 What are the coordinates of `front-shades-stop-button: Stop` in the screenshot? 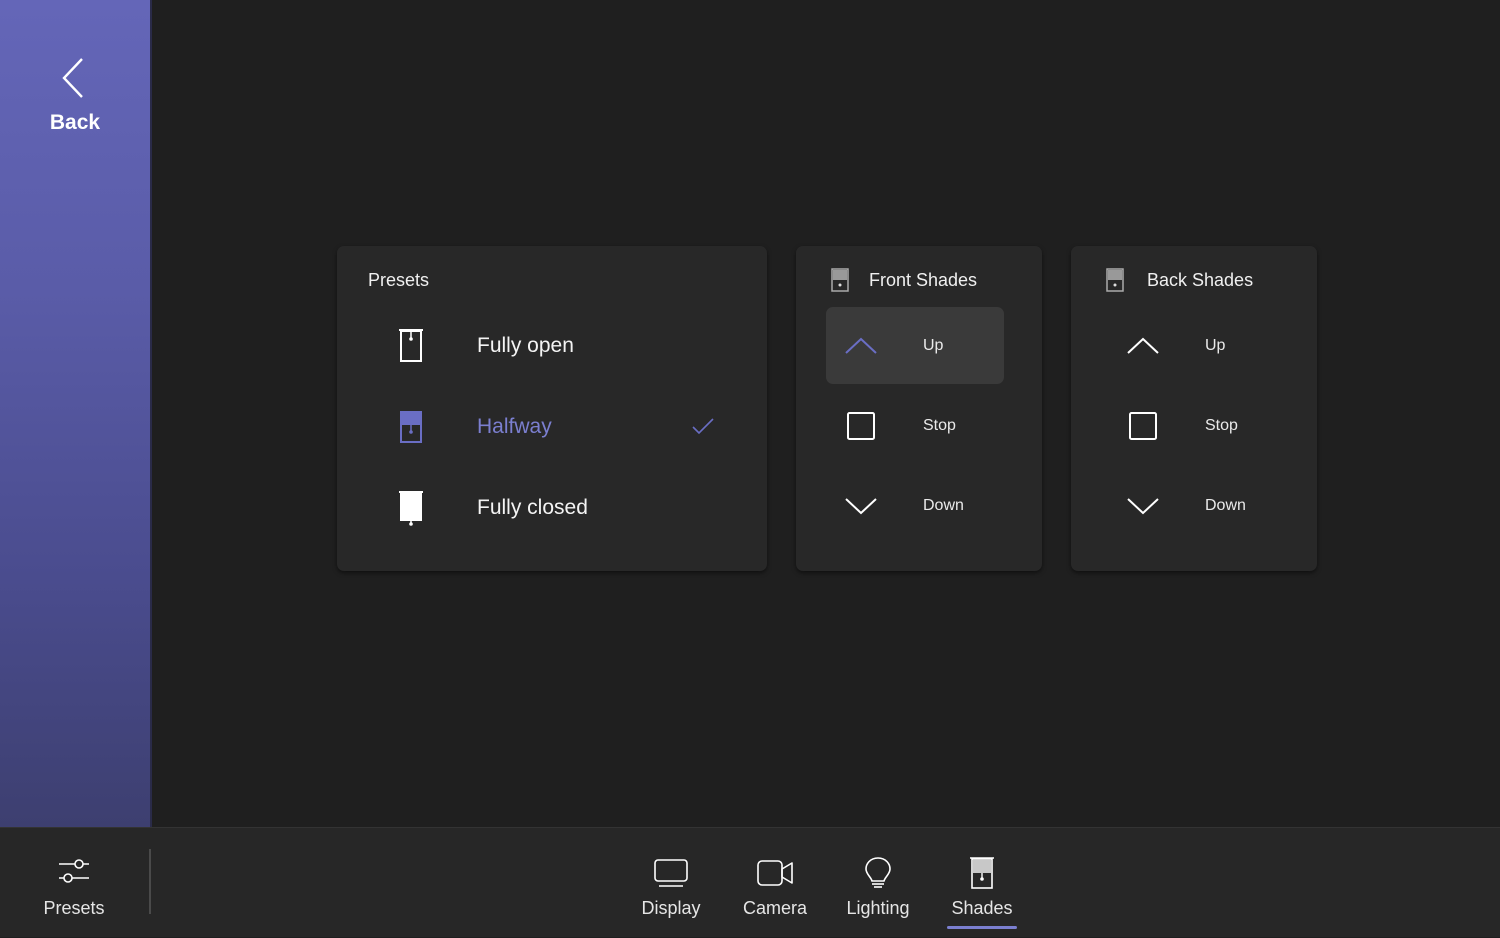 It's located at (915, 425).